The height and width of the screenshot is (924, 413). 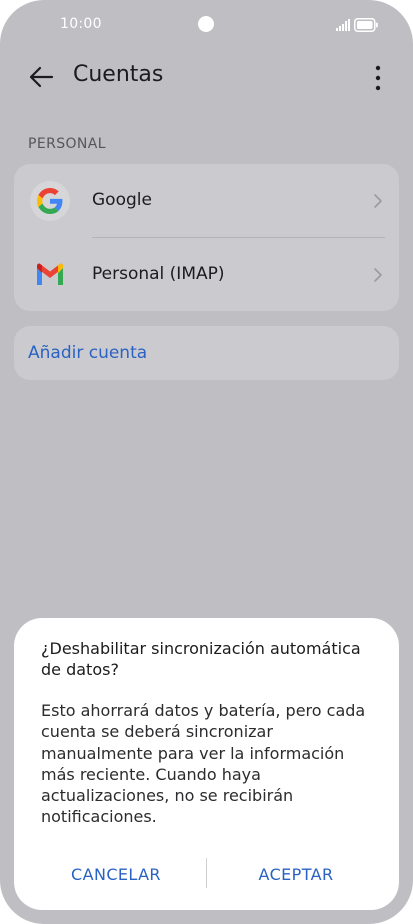 I want to click on battery-icon, so click(x=366, y=25).